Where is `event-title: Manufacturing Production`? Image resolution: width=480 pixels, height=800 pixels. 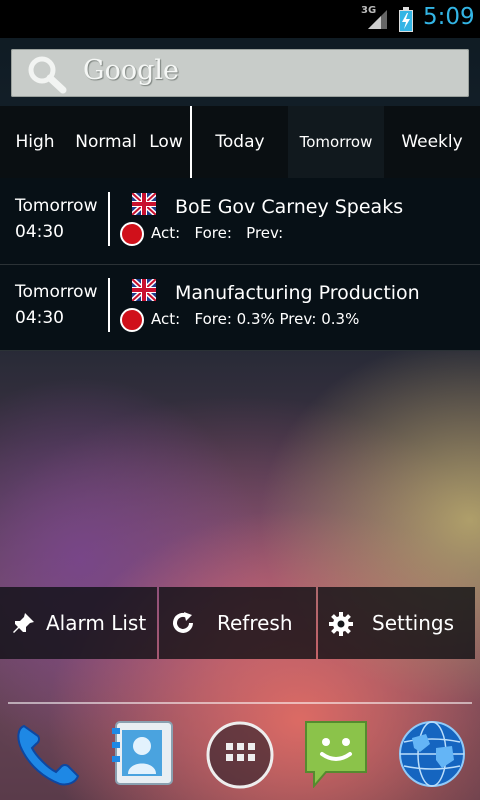 event-title: Manufacturing Production is located at coordinates (297, 293).